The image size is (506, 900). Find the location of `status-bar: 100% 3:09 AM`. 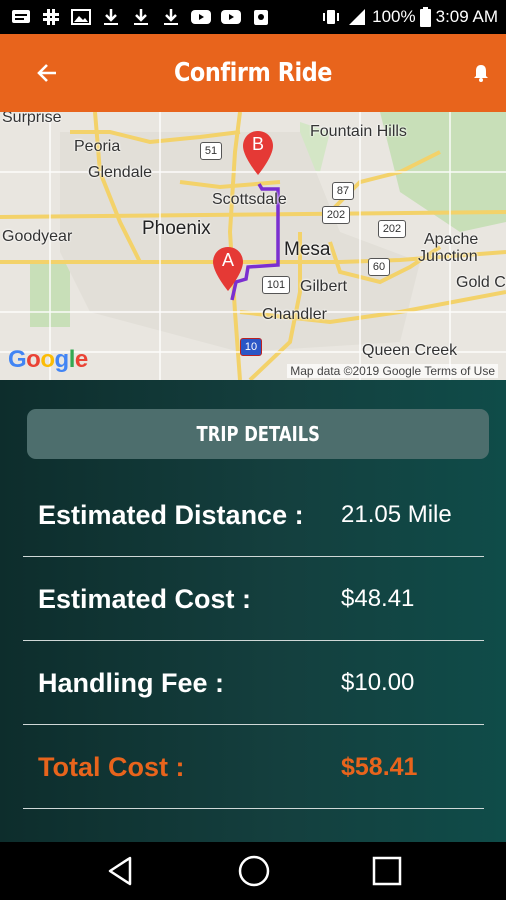

status-bar: 100% 3:09 AM is located at coordinates (253, 17).